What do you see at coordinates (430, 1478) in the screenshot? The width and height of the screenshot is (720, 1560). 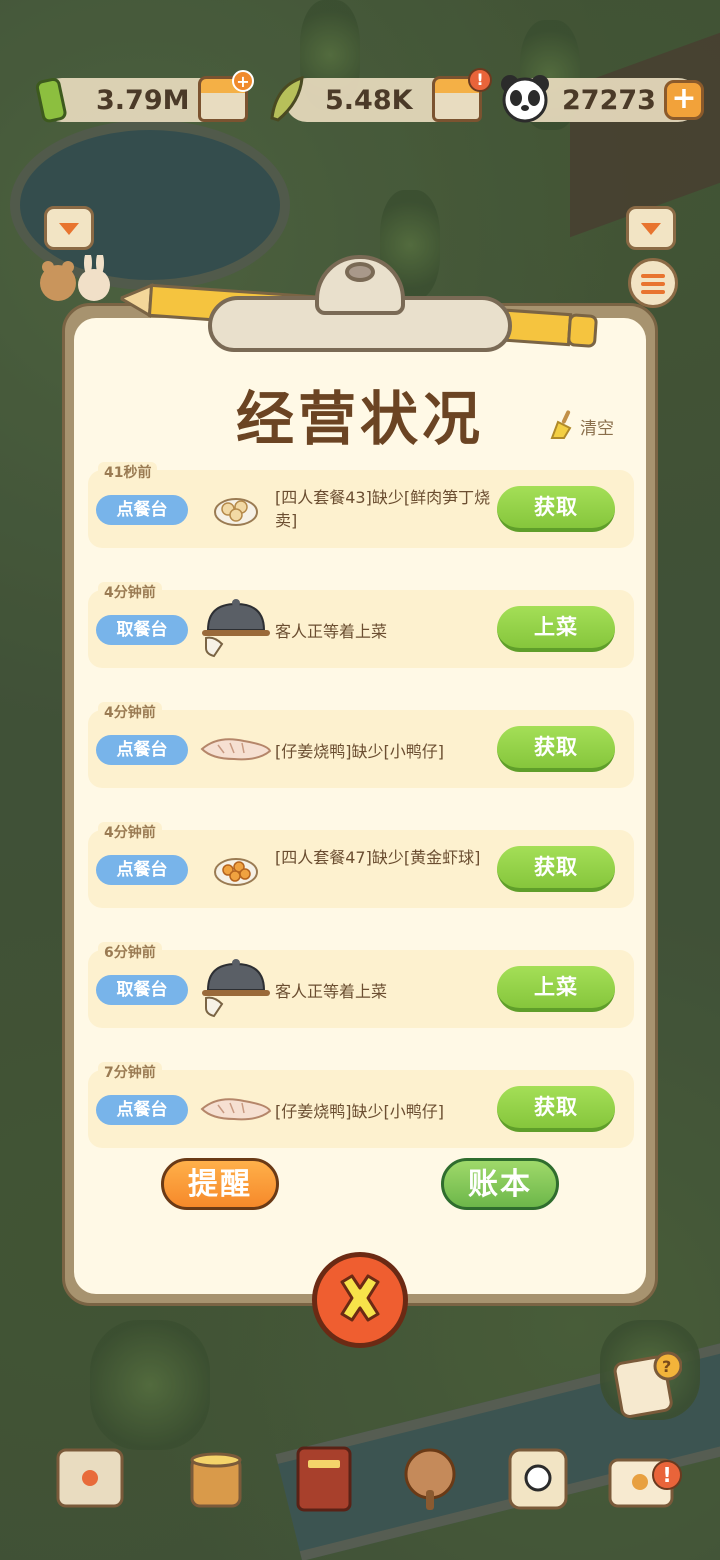 I see `chef-tools-icon` at bounding box center [430, 1478].